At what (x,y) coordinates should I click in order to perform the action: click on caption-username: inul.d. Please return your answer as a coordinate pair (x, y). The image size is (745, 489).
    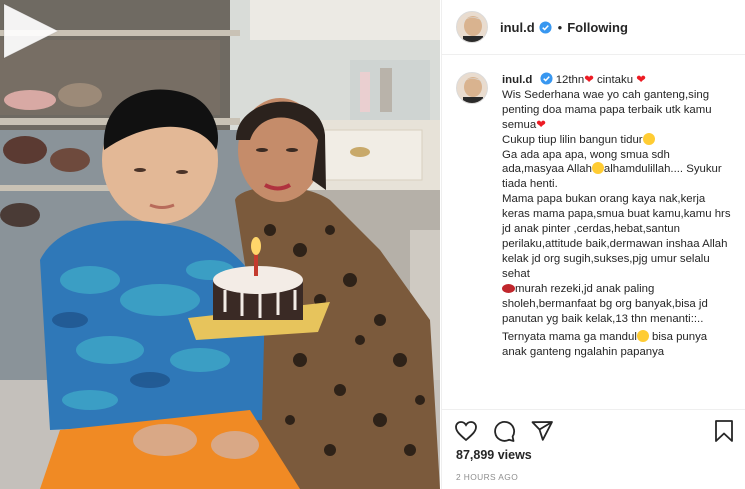
    Looking at the image, I should click on (517, 80).